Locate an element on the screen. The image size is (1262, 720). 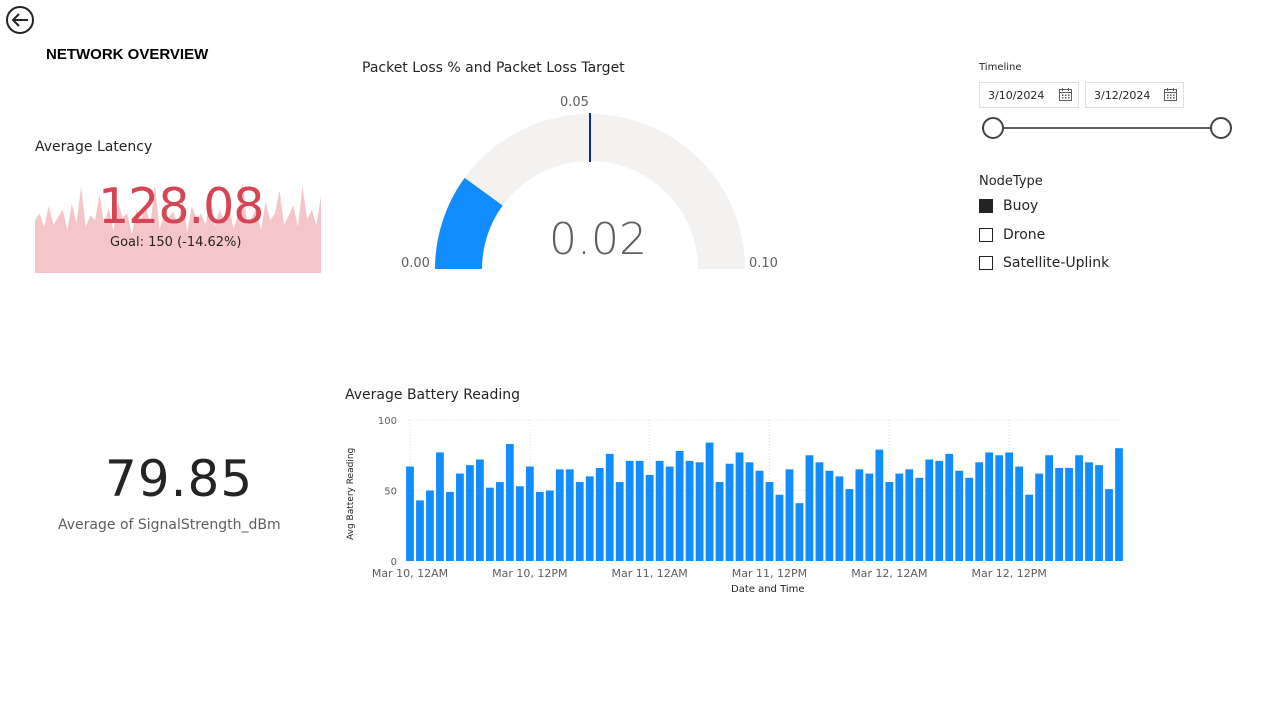
checkbox-checked is located at coordinates (986, 206).